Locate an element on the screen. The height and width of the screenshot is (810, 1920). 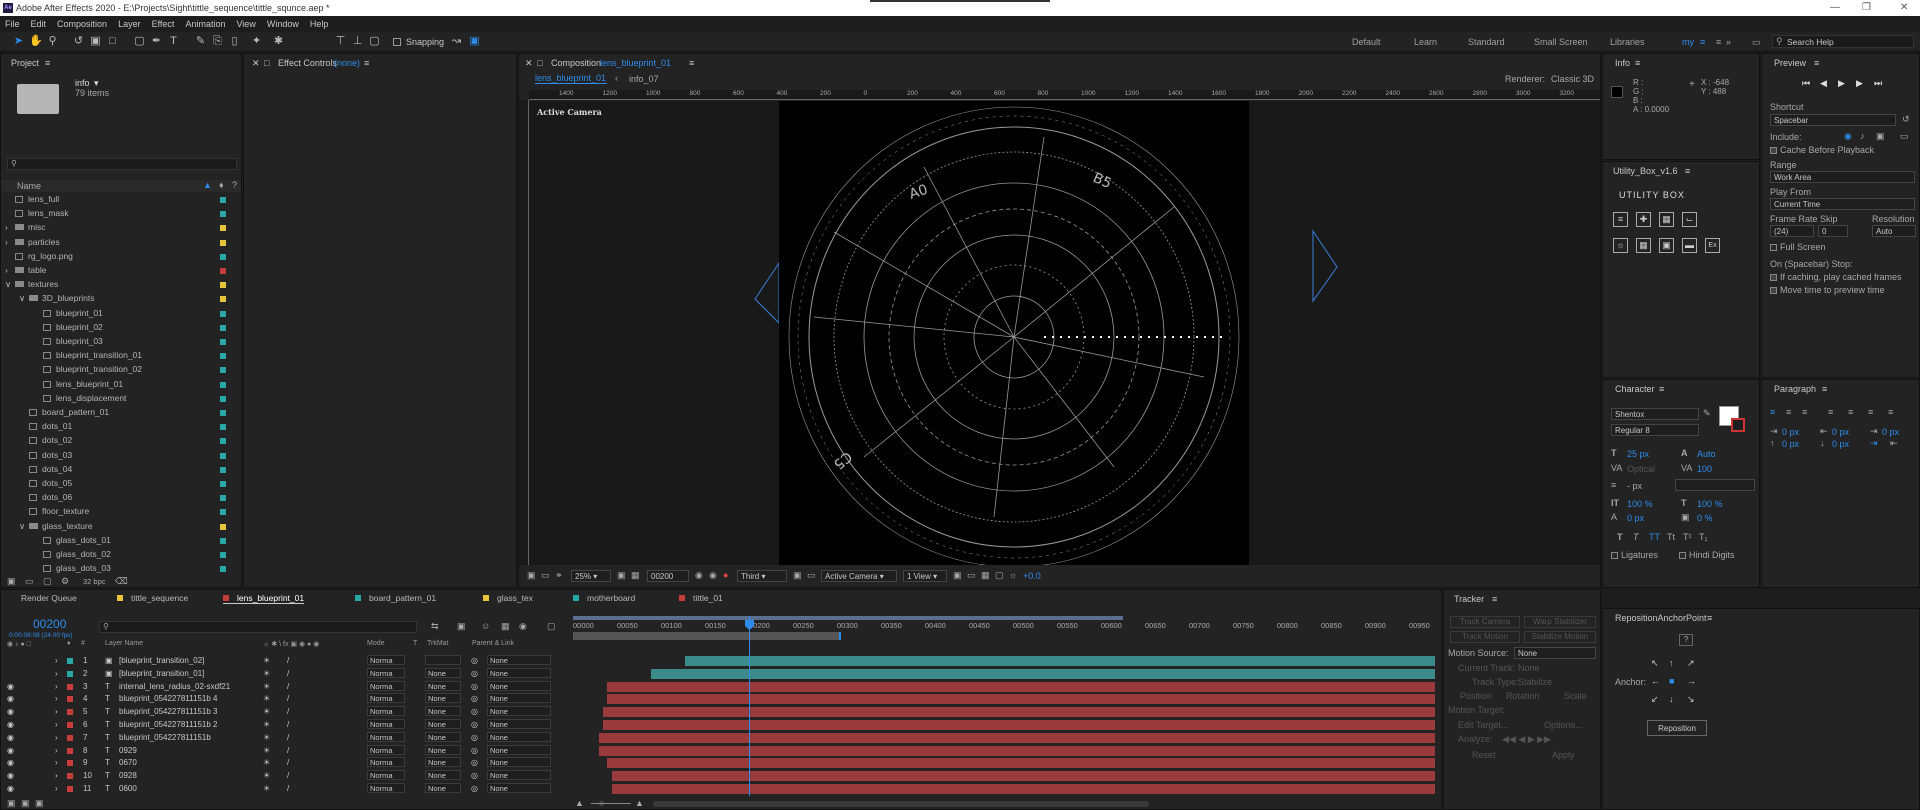
project-item: blueprint_transition_02 is located at coordinates (121, 370).